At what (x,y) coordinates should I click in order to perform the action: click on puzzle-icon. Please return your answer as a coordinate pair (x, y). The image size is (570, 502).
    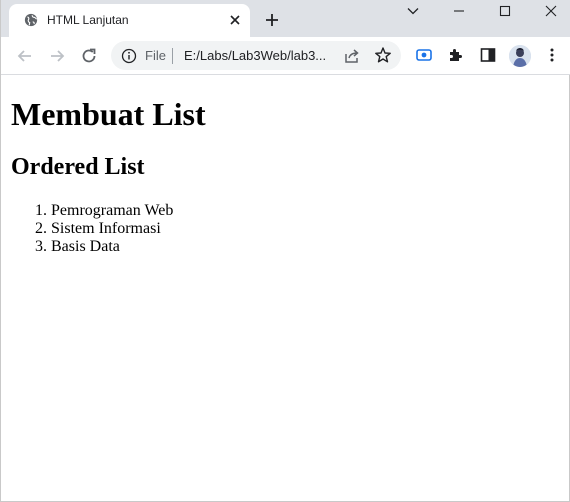
    Looking at the image, I should click on (456, 55).